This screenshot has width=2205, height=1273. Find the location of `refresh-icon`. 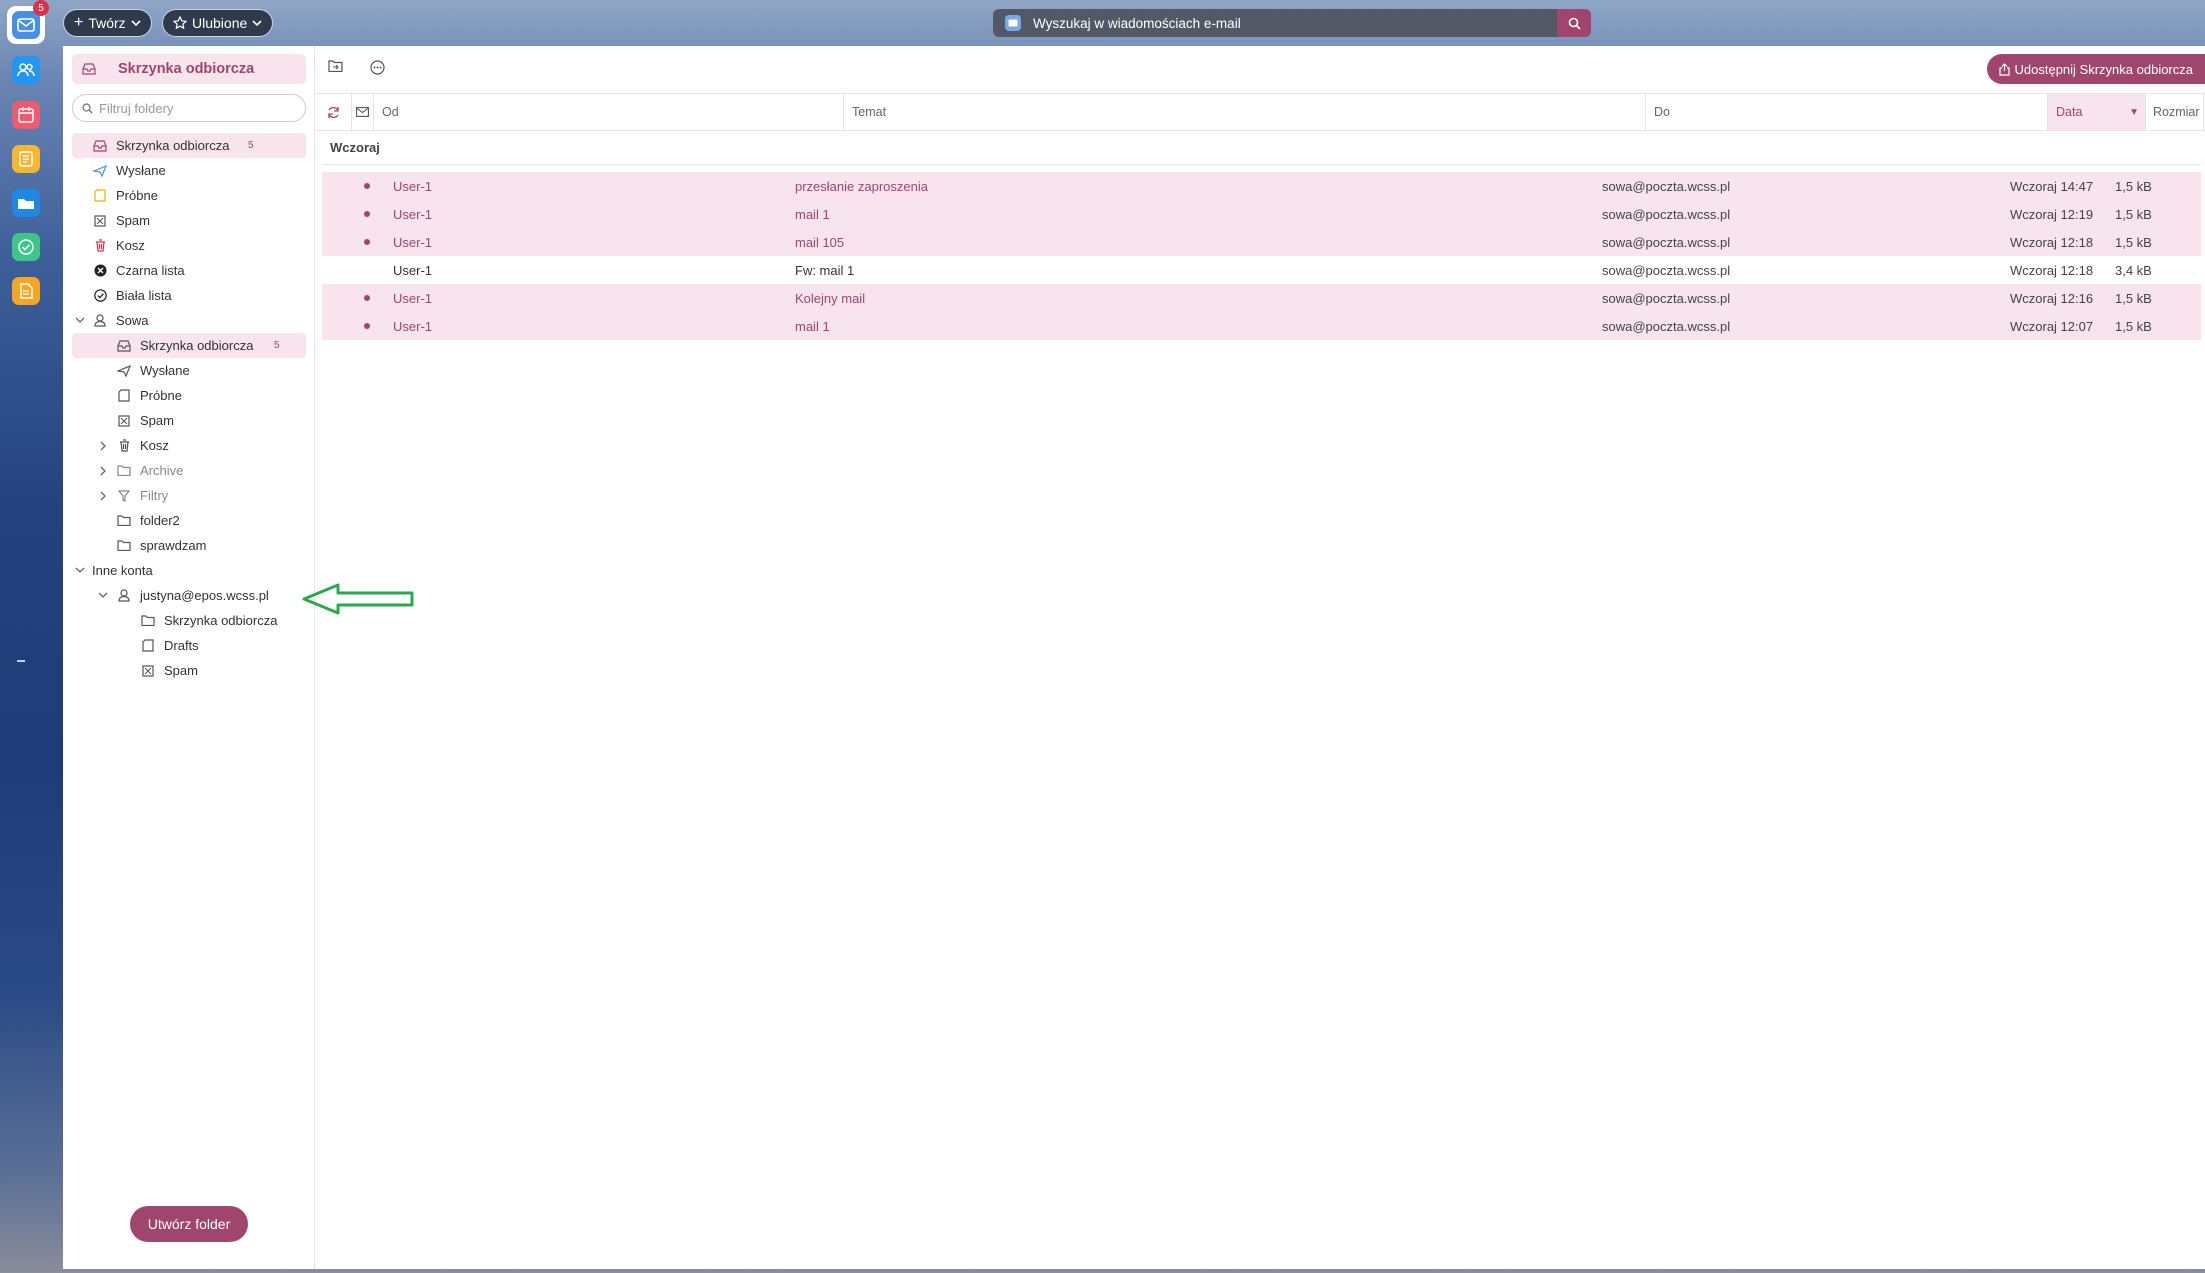

refresh-icon is located at coordinates (333, 112).